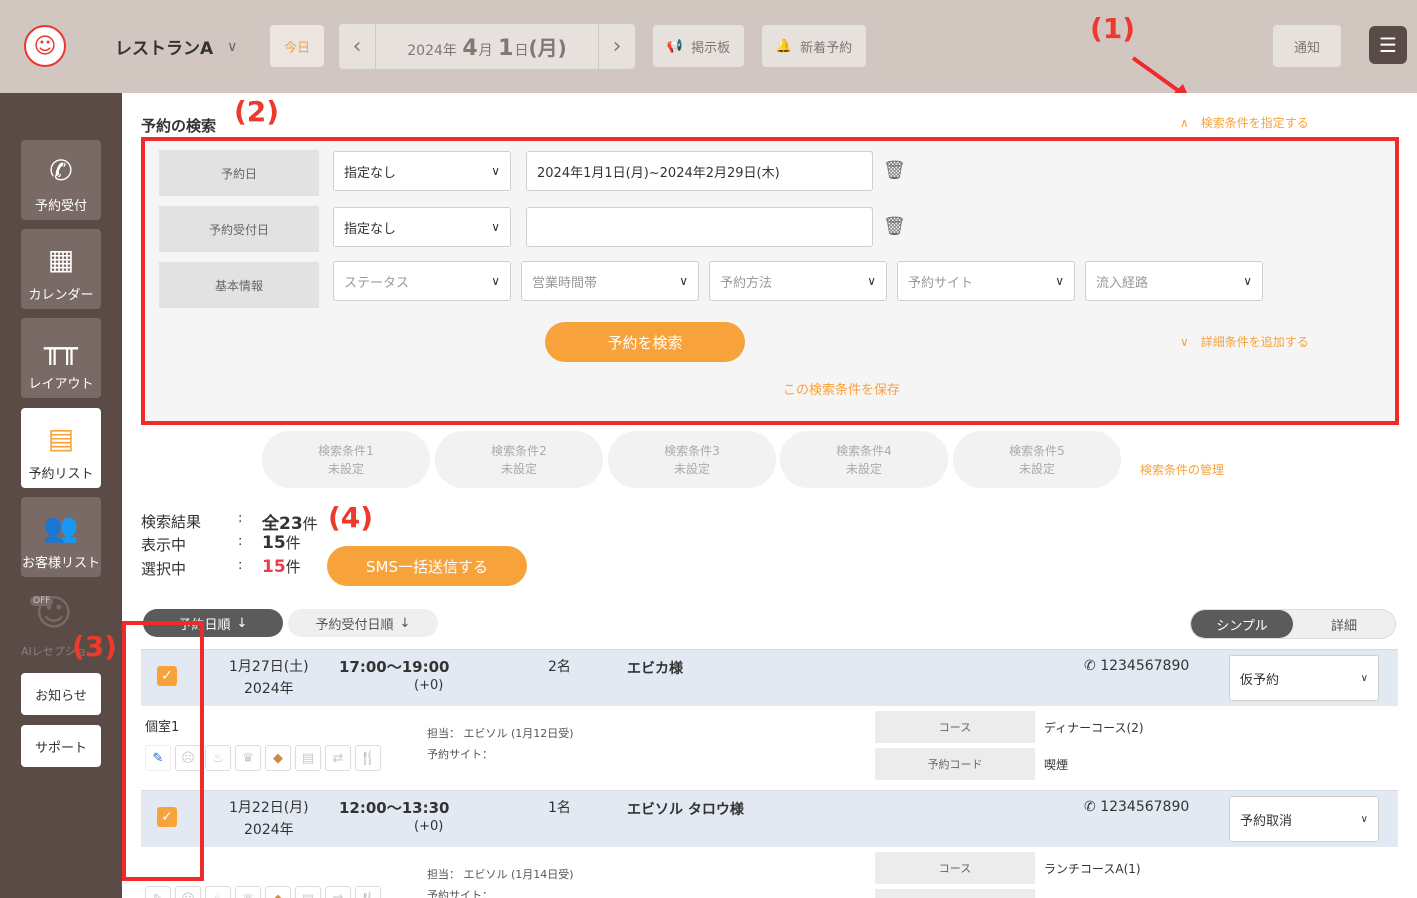 The image size is (1417, 898). What do you see at coordinates (297, 46) in the screenshot?
I see `today-button: 今日` at bounding box center [297, 46].